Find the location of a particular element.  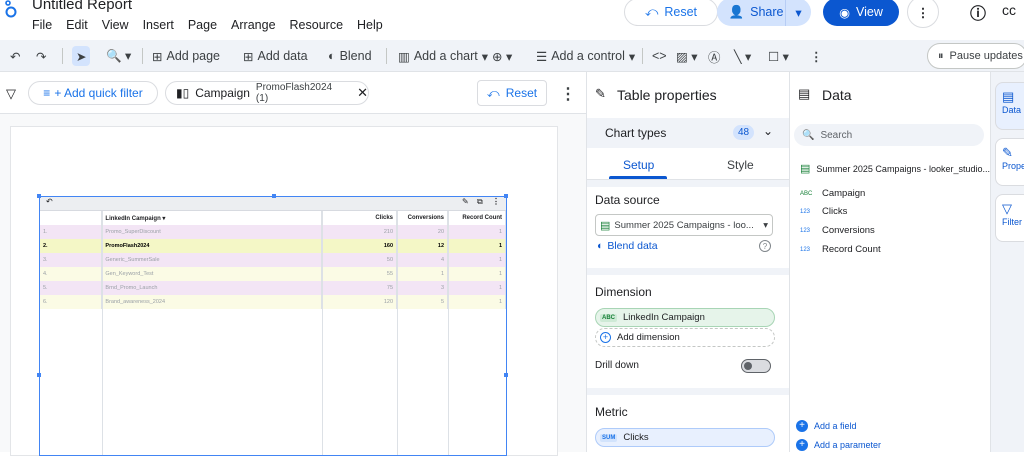

line-icon: ╲ ▾ is located at coordinates (742, 56).